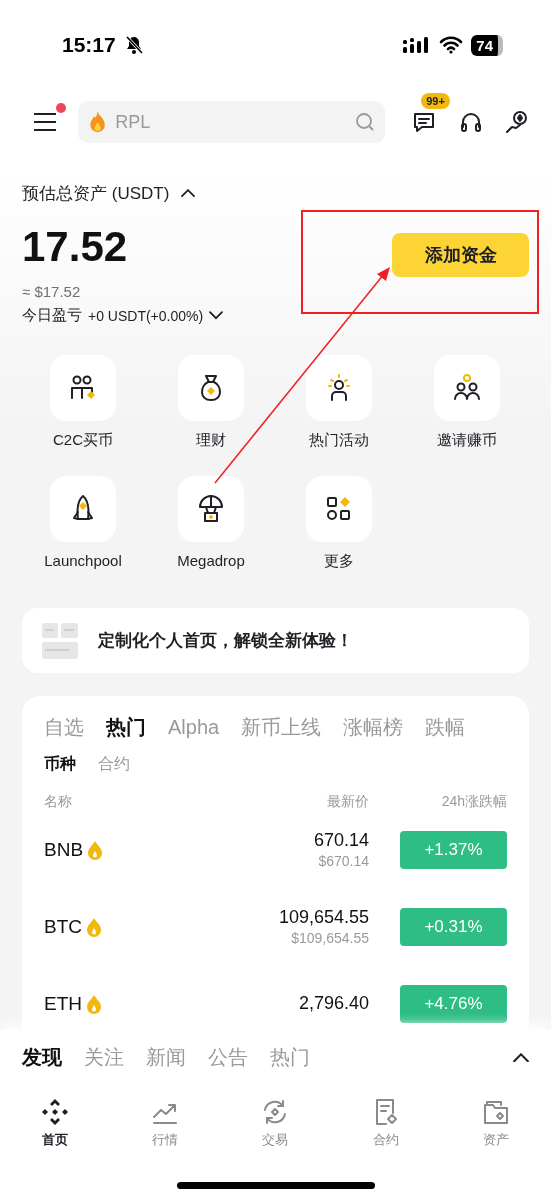  What do you see at coordinates (453, 849) in the screenshot?
I see `change-badge: +1.37%` at bounding box center [453, 849].